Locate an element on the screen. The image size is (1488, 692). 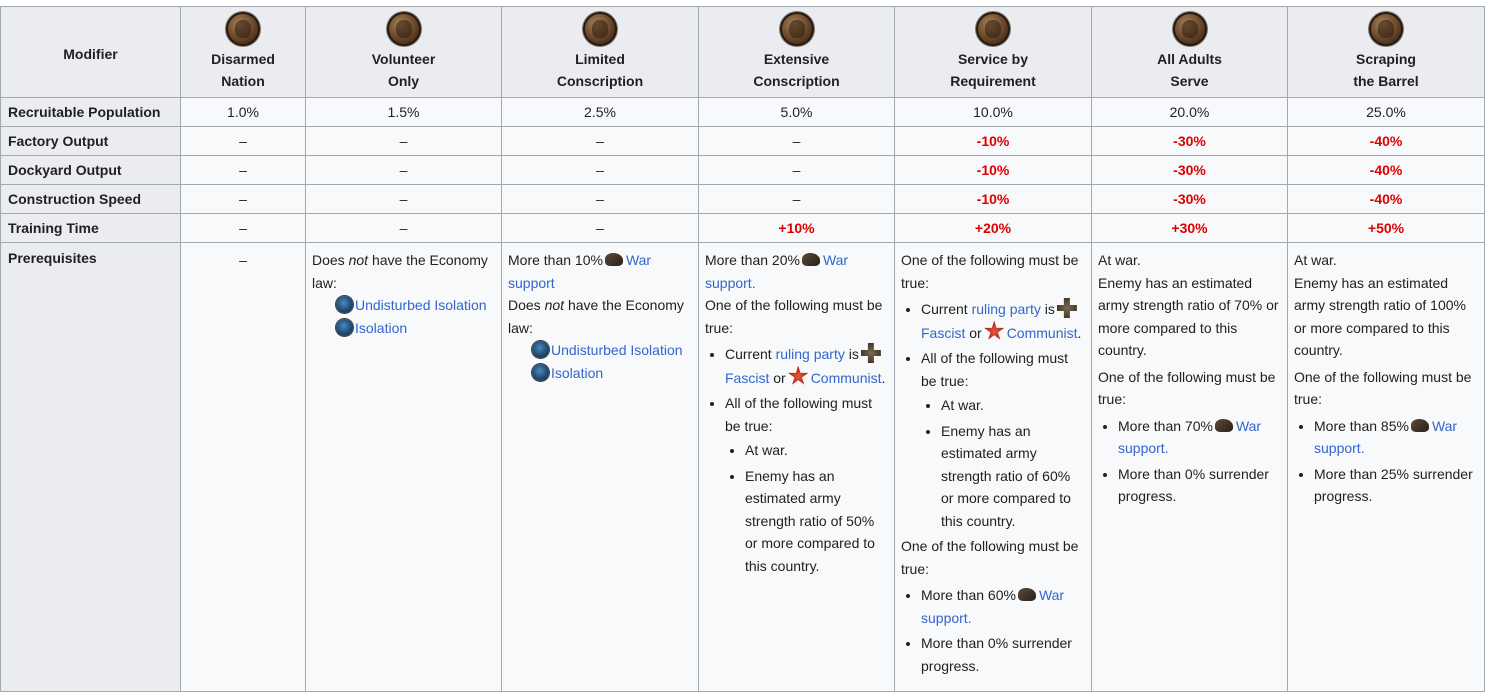
law-name-line2: Requirement is located at coordinates (993, 81).